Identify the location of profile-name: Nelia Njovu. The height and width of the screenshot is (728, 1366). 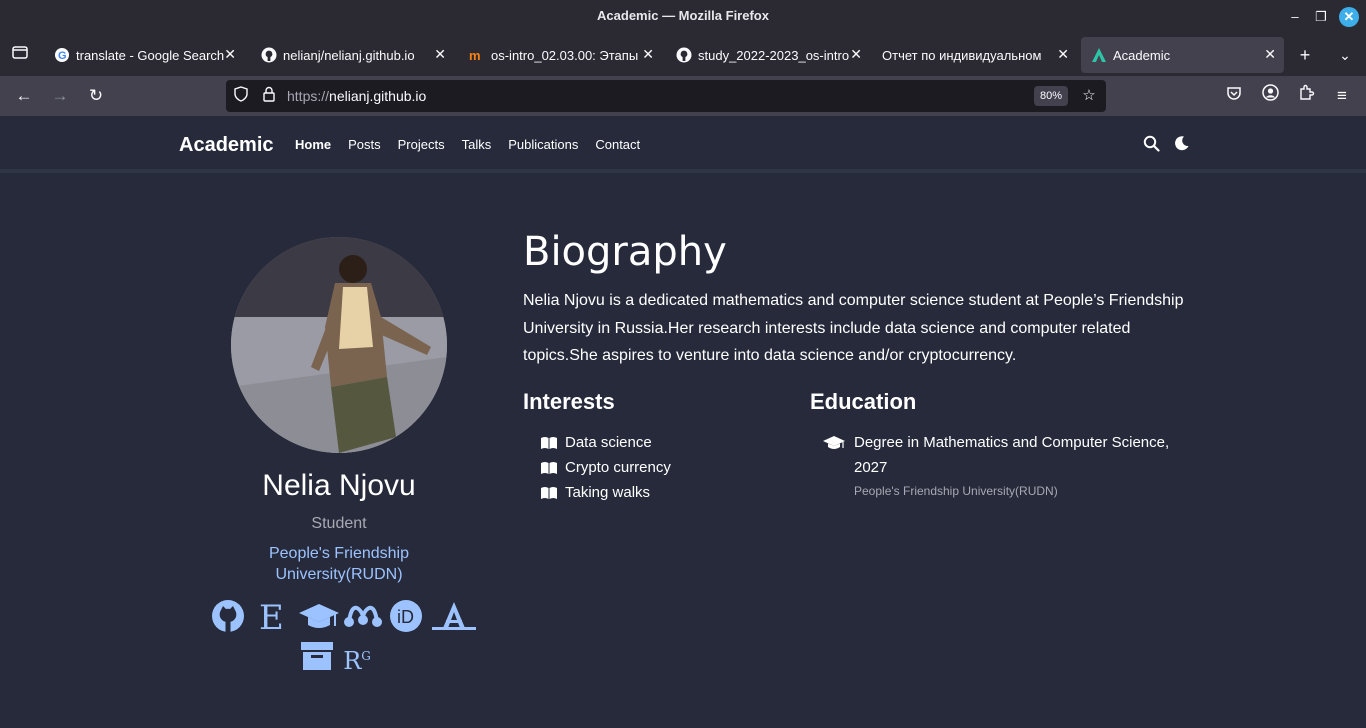
(339, 485).